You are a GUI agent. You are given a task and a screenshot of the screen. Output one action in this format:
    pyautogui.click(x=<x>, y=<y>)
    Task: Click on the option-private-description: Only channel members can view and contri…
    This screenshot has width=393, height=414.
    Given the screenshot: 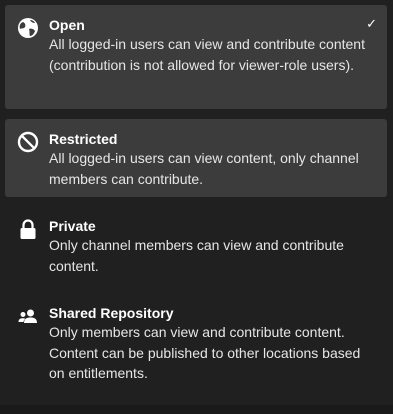 What is the action you would take?
    pyautogui.click(x=196, y=255)
    